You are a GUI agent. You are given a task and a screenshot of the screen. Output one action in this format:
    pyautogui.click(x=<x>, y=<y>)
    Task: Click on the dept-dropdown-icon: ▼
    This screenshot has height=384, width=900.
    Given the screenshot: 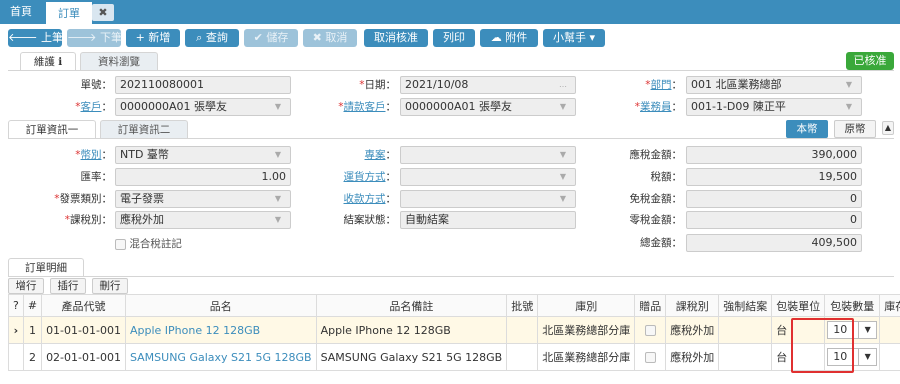 What is the action you would take?
    pyautogui.click(x=849, y=85)
    